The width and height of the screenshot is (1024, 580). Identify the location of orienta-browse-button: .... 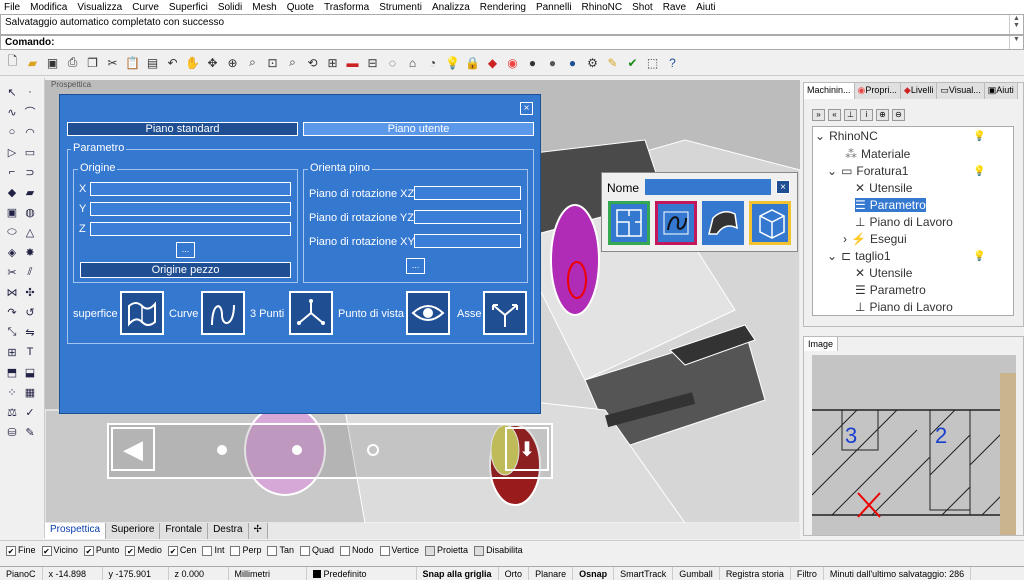
(415, 266).